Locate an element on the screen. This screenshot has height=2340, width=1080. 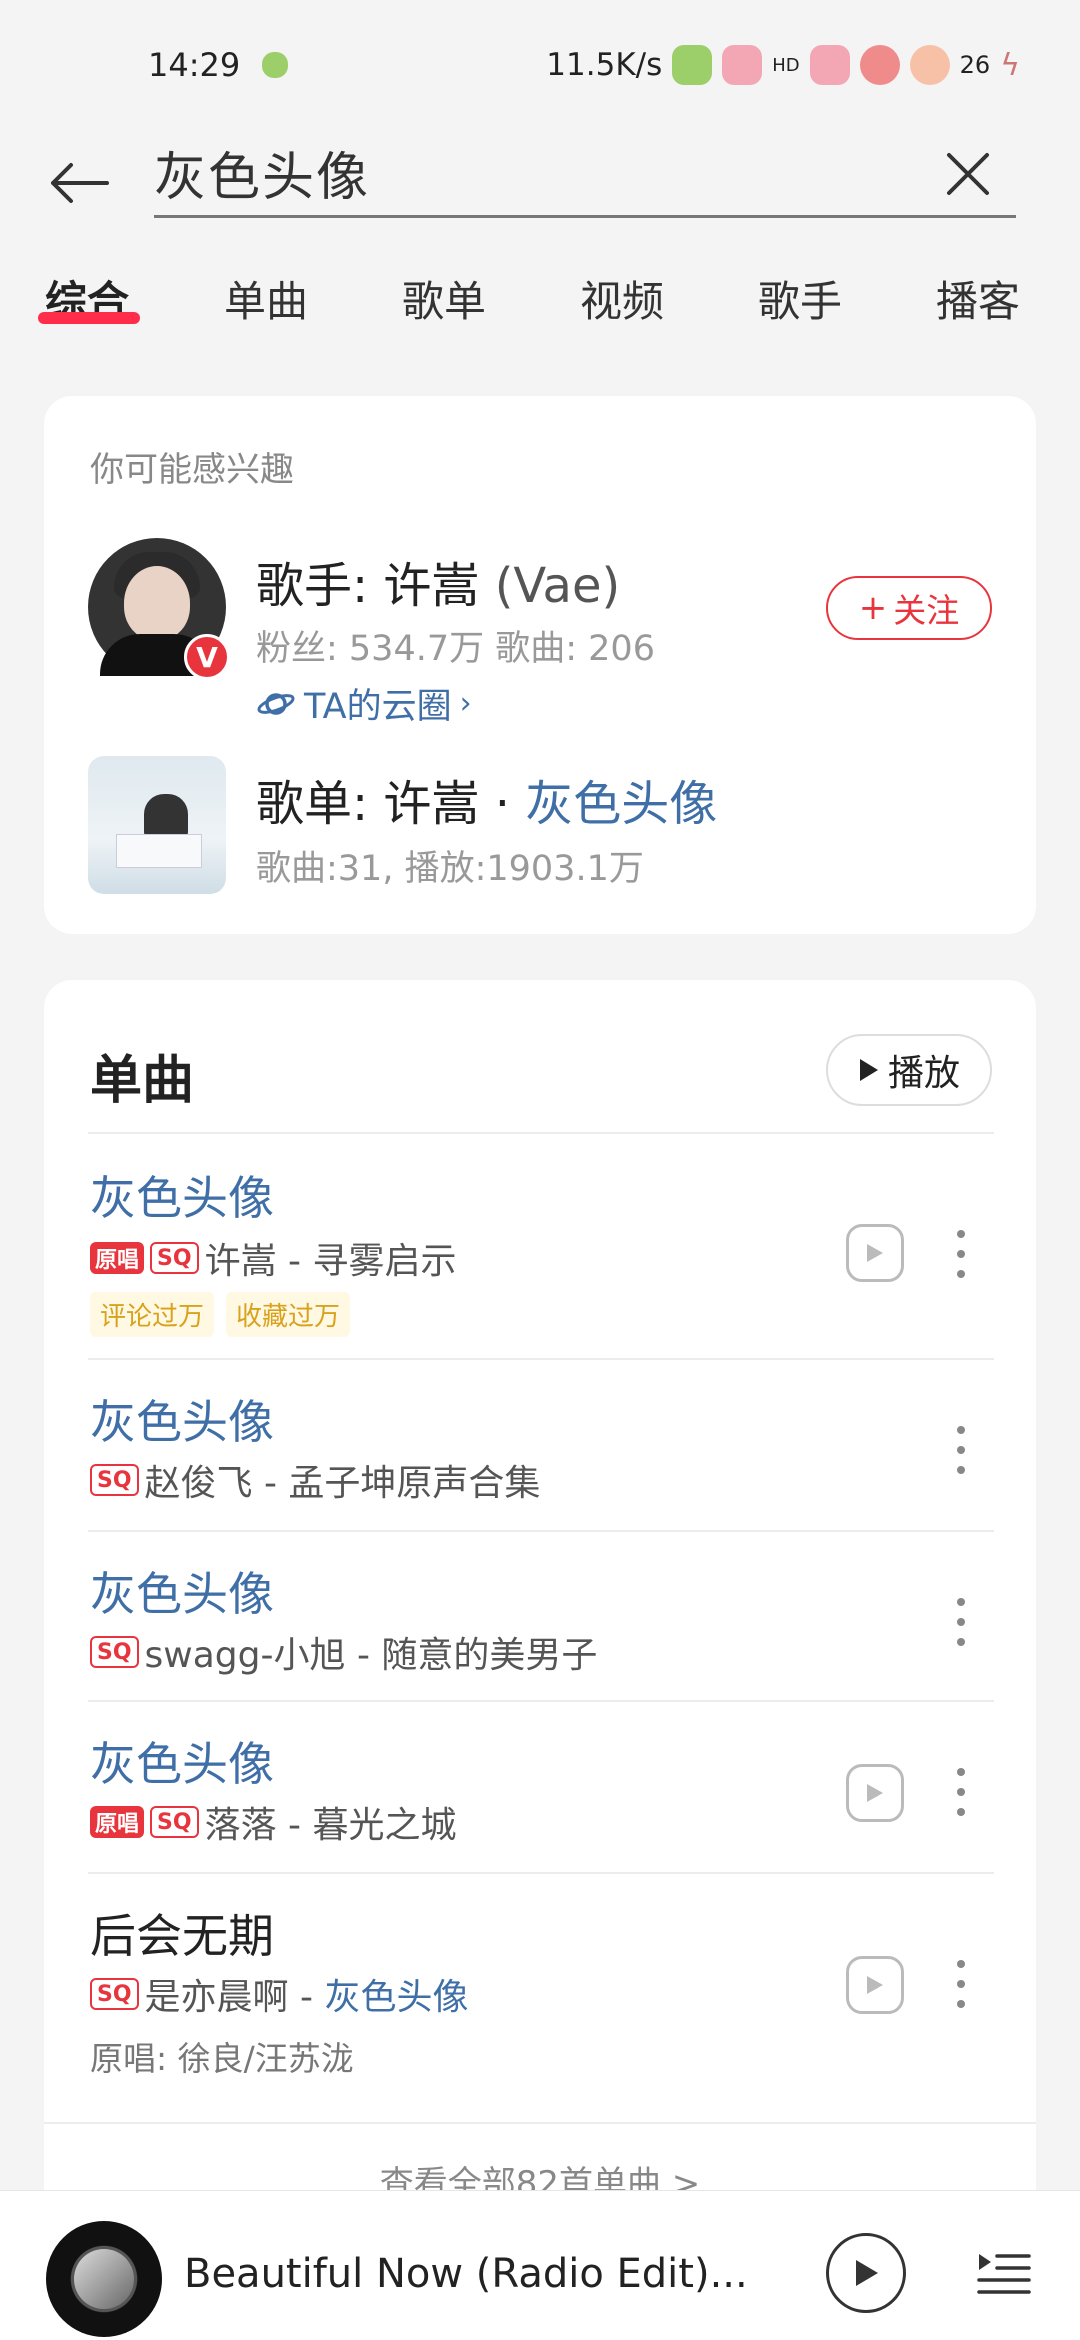
favorites-badge: 收藏过万 is located at coordinates (288, 1314).